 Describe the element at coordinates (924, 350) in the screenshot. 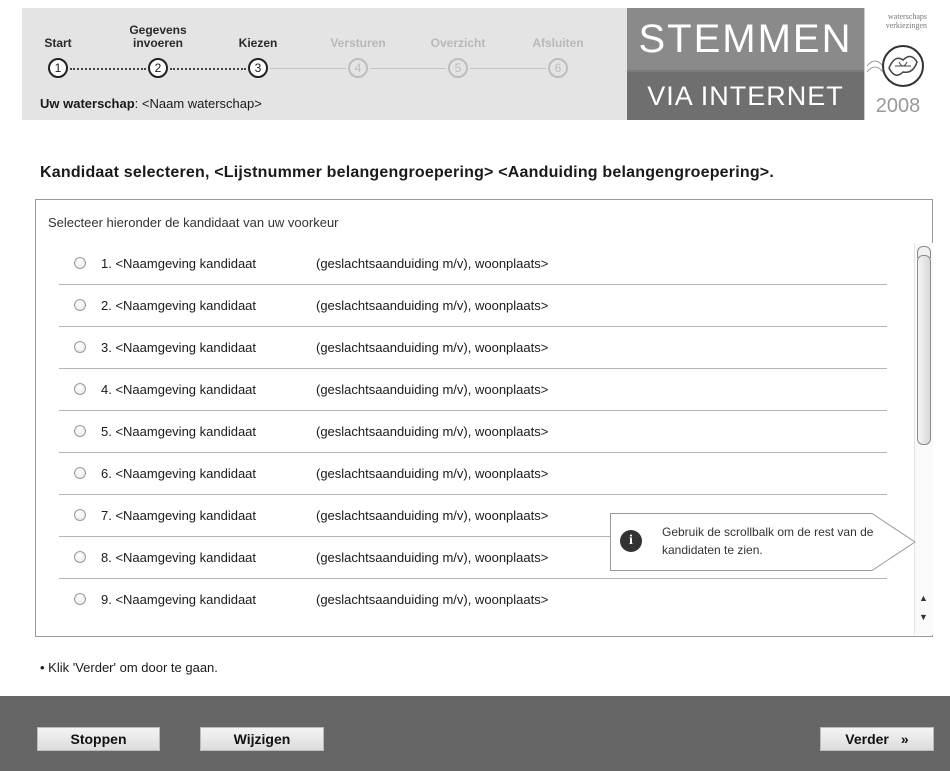

I see `scrollbar-thumb` at that location.